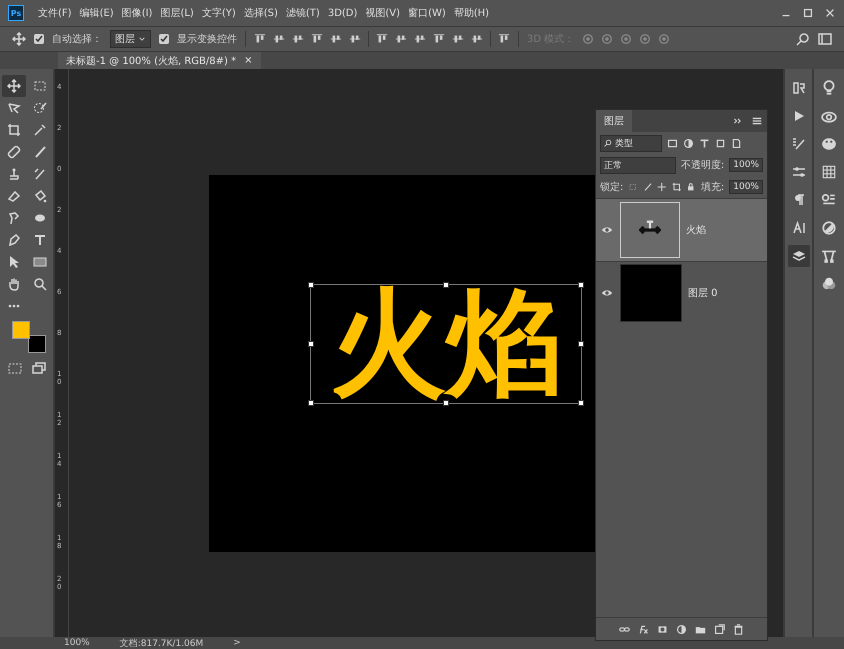  Describe the element at coordinates (799, 88) in the screenshot. I see `history-icon` at that location.